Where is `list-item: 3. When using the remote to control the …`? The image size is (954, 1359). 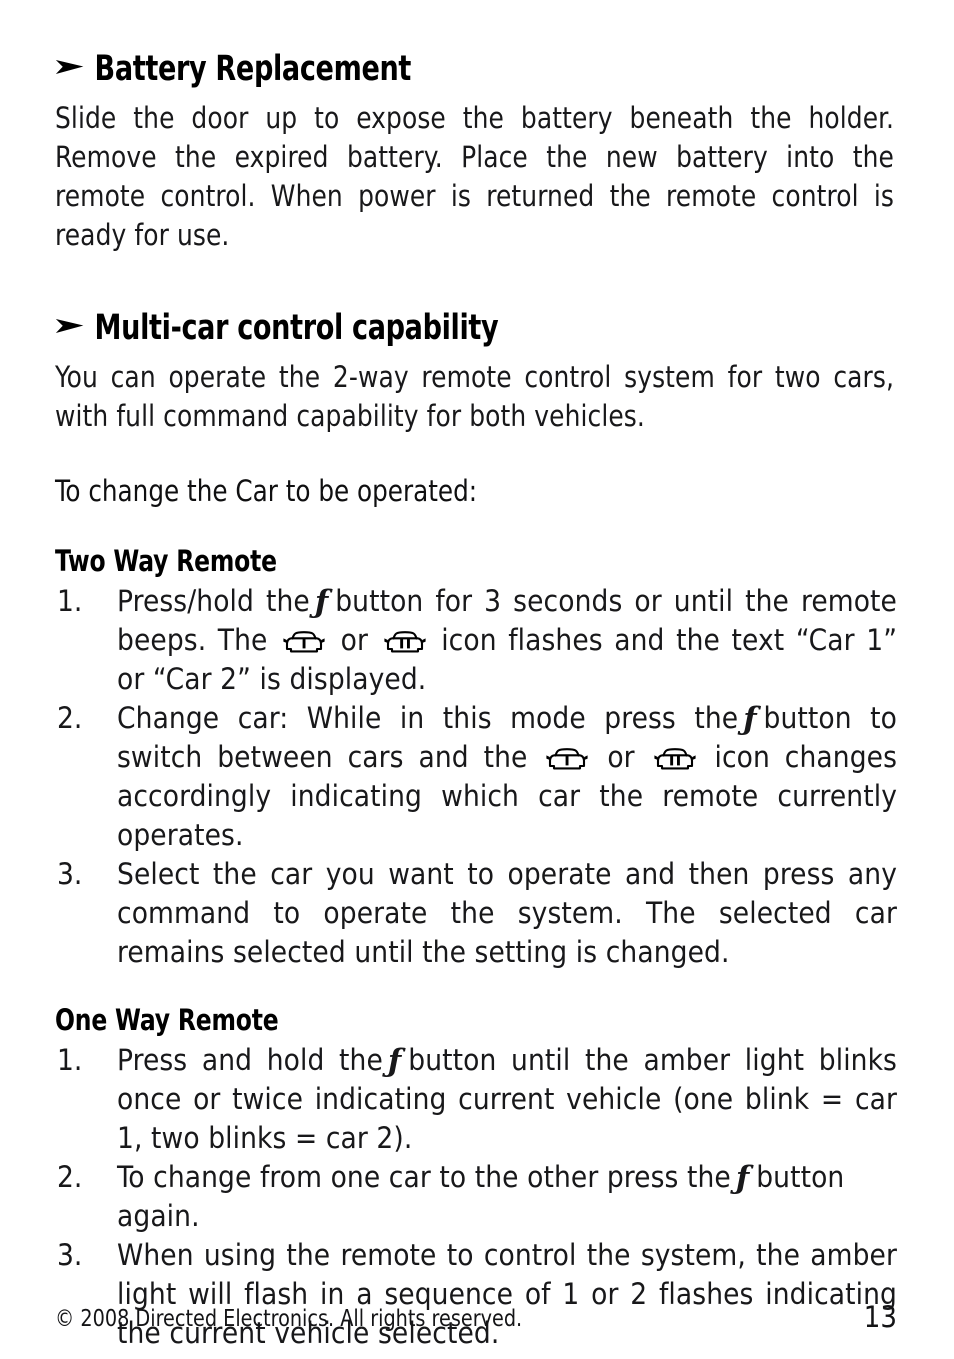 list-item: 3. When using the remote to control the … is located at coordinates (476, 1294).